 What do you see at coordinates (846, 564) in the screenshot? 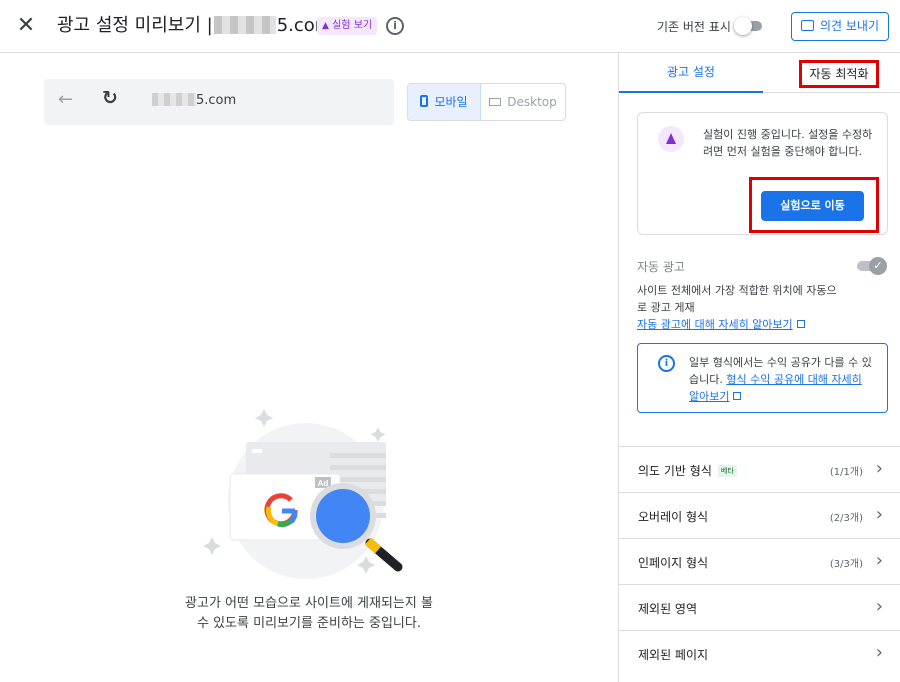
I see `list-item-count: (3/3개)` at bounding box center [846, 564].